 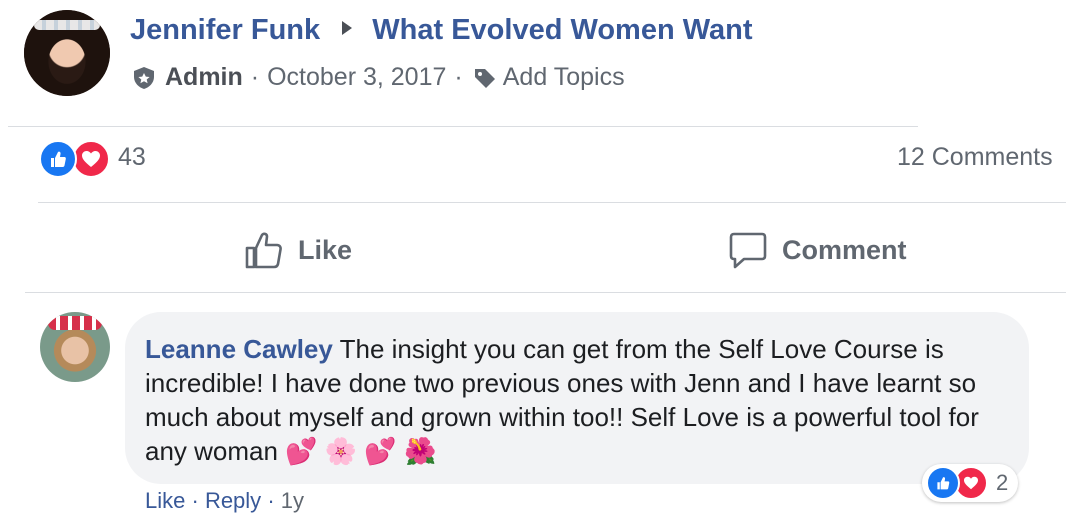 What do you see at coordinates (564, 77) in the screenshot?
I see `add-topics-link: Add Topics` at bounding box center [564, 77].